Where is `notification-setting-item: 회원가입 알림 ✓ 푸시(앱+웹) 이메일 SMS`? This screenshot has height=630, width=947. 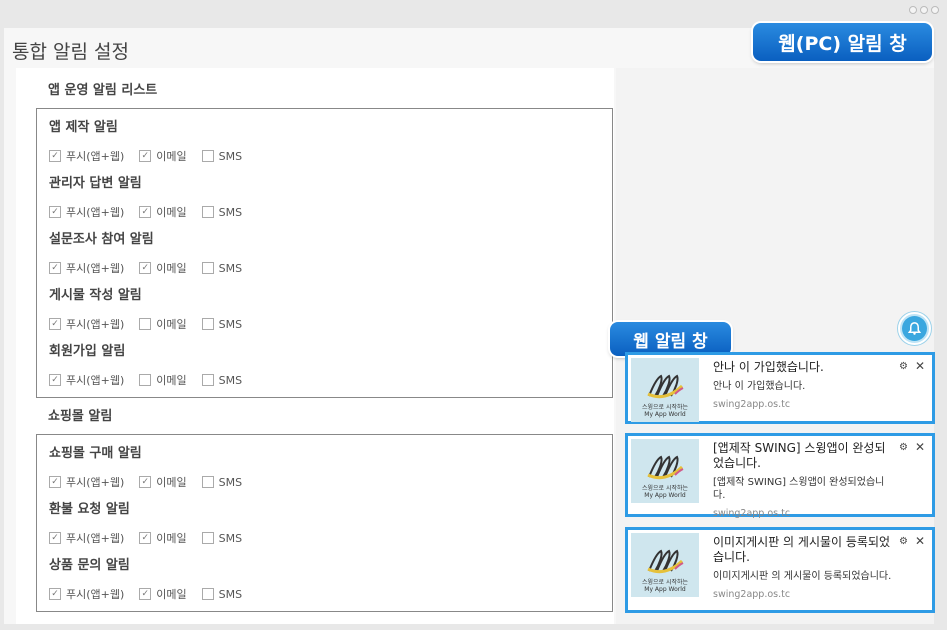
notification-setting-item: 회원가입 알림 ✓ 푸시(앱+웹) 이메일 SMS is located at coordinates (153, 364).